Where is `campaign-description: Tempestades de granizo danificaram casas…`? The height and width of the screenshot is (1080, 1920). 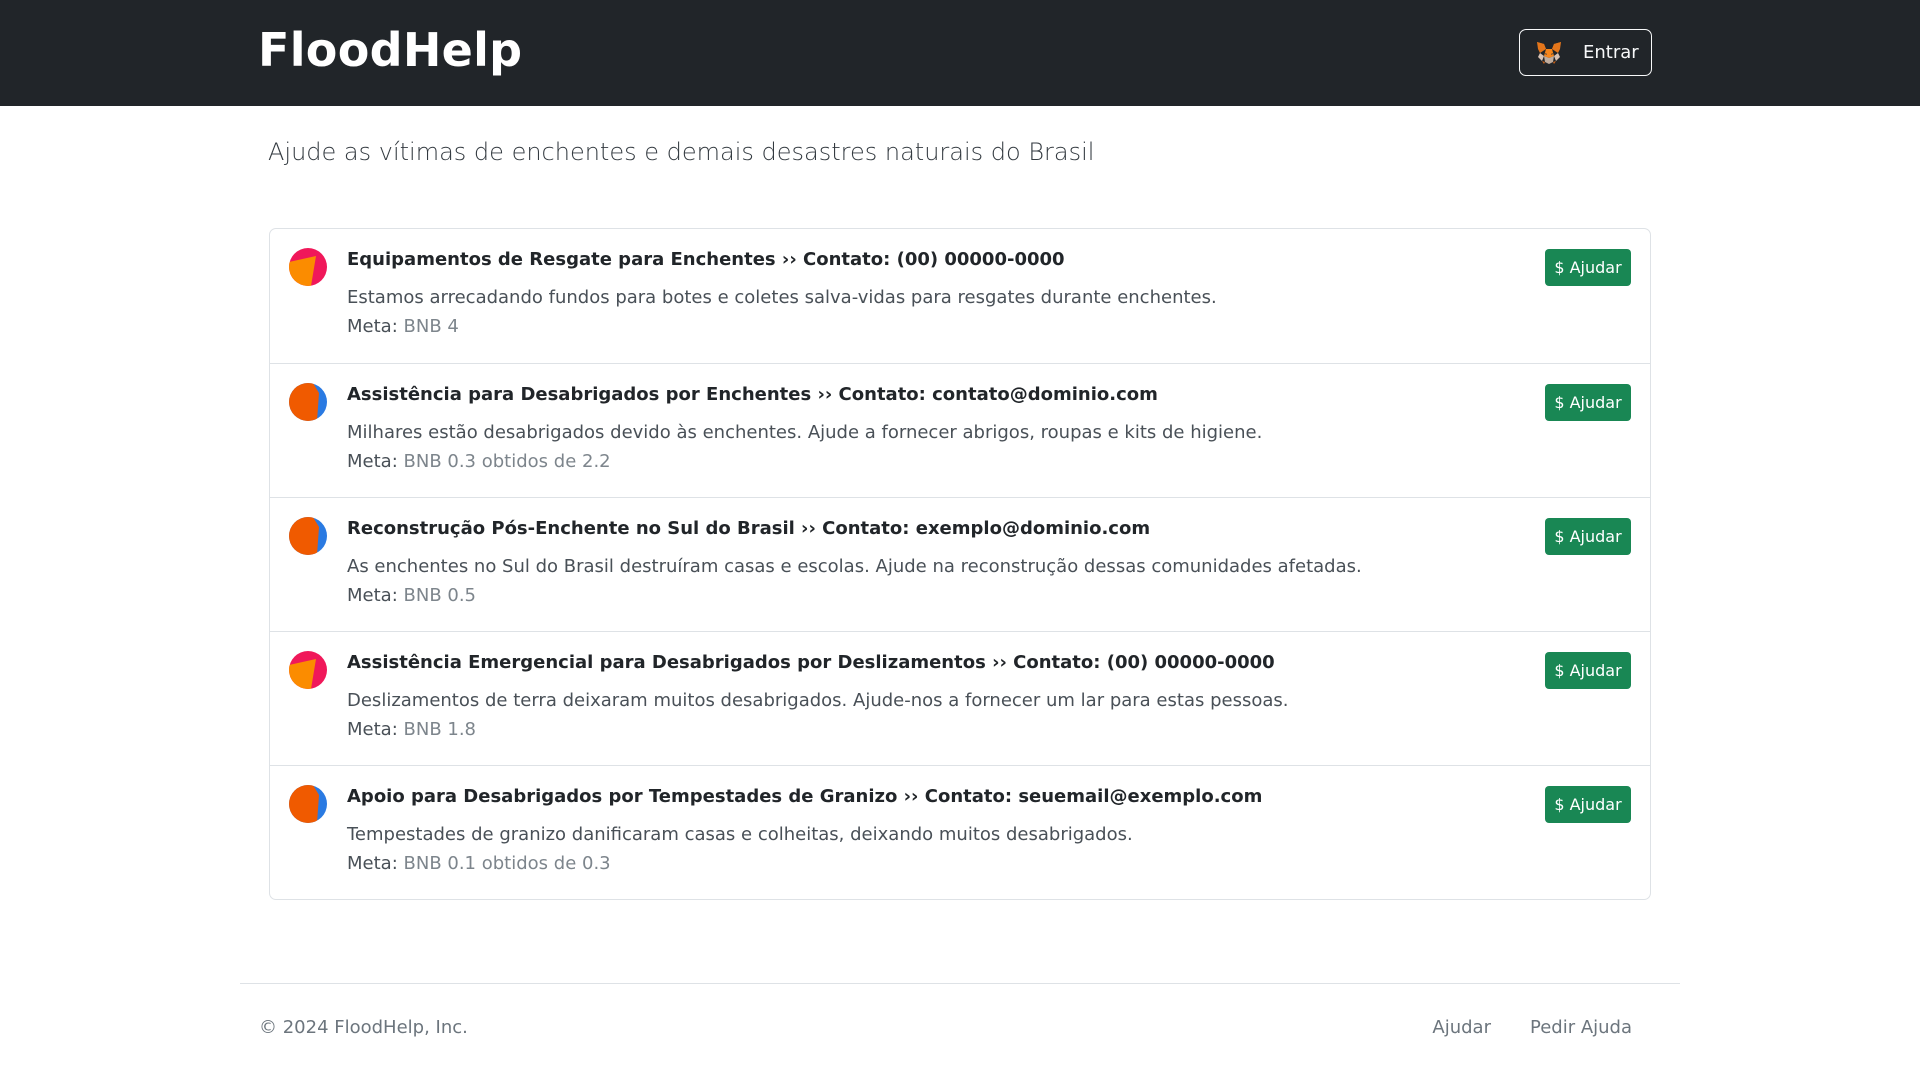
campaign-description: Tempestades de granizo danificaram casas… is located at coordinates (740, 834).